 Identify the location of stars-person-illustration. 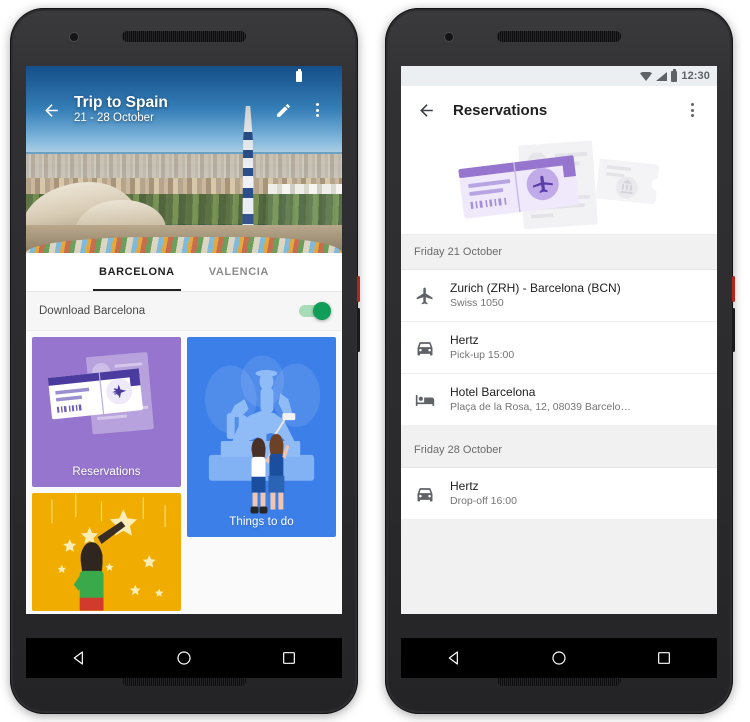
(106, 552).